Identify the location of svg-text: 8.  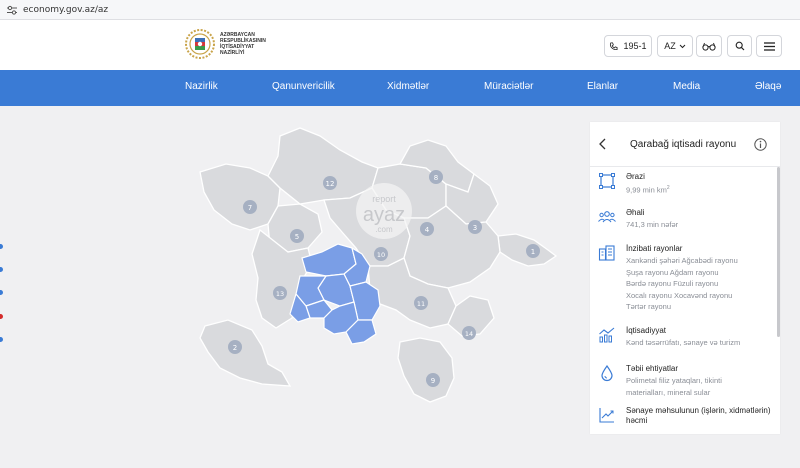
(436, 178).